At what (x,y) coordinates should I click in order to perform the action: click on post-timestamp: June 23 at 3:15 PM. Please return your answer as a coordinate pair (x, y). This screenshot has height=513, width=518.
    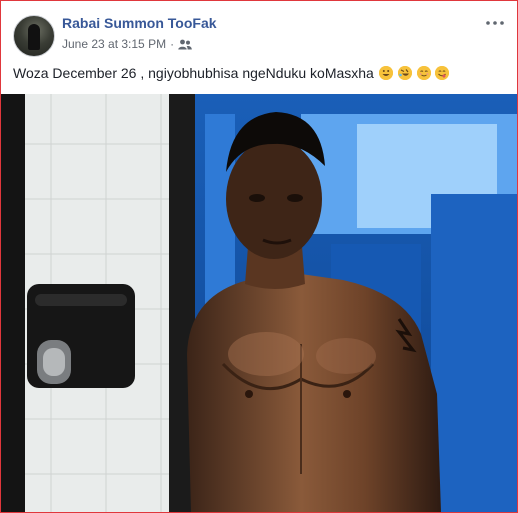
    Looking at the image, I should click on (114, 44).